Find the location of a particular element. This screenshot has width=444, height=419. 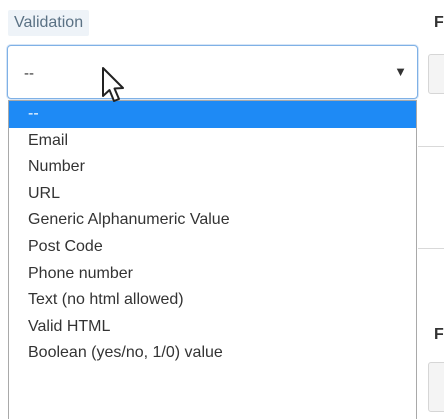

validation-select: -- ▼ is located at coordinates (212, 72).